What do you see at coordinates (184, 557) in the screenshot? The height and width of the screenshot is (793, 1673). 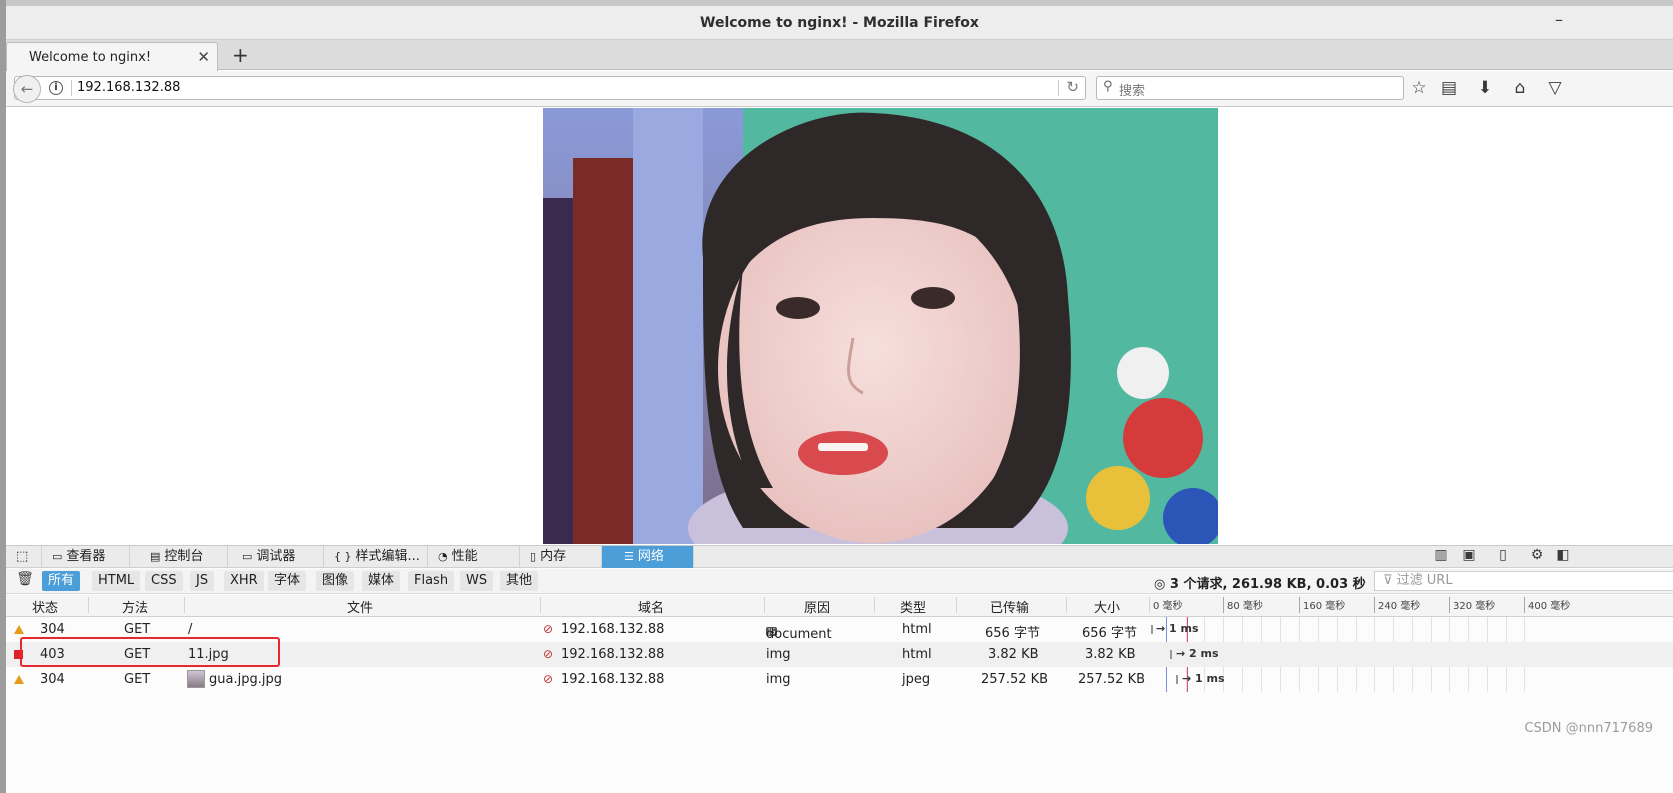 I see `tab-console: ▤ 控制台` at bounding box center [184, 557].